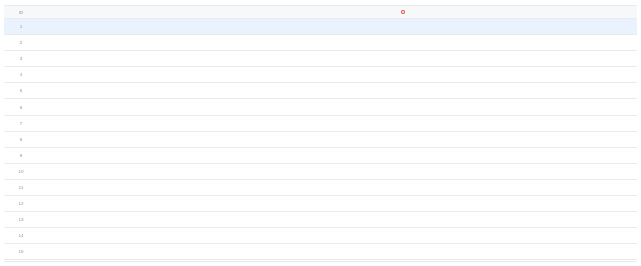 The image size is (641, 266). I want to click on row-id: 4, so click(21, 75).